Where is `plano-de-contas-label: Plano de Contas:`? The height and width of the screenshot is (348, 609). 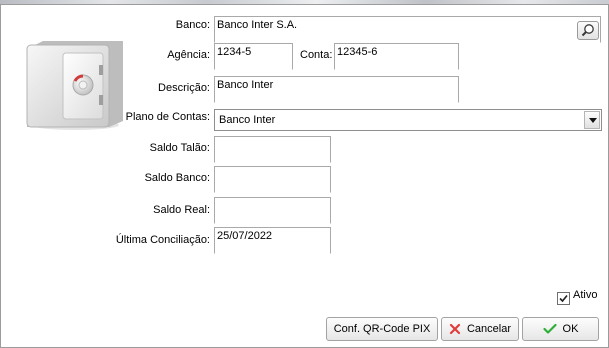
plano-de-contas-label: Plano de Contas: is located at coordinates (167, 117).